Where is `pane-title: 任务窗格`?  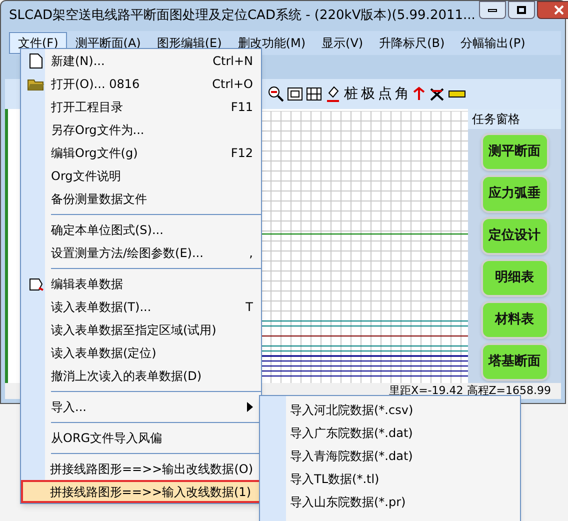 pane-title: 任务窗格 is located at coordinates (496, 119).